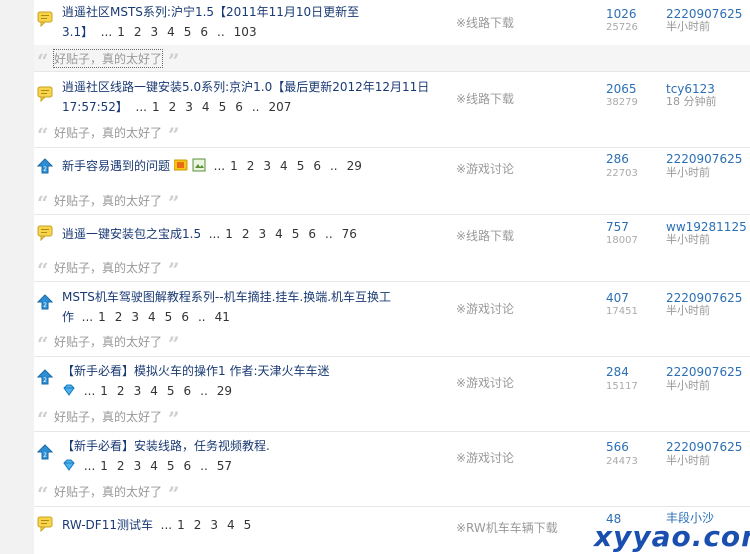  I want to click on reply-count: 2065, so click(621, 89).